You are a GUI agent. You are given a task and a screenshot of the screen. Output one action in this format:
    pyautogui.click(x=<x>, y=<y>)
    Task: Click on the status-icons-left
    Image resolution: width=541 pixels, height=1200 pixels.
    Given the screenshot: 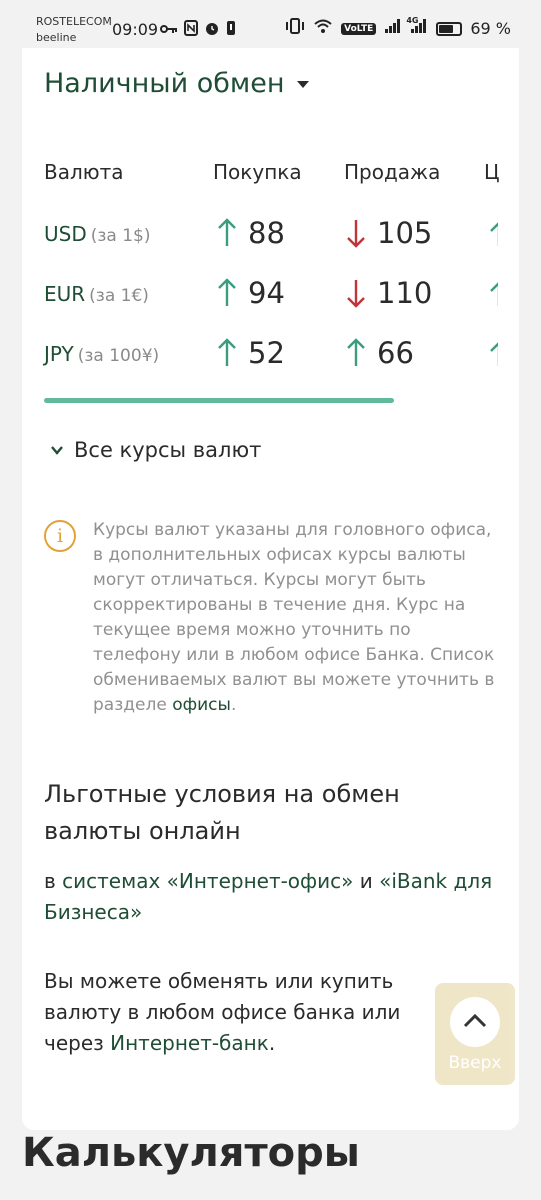 What is the action you would take?
    pyautogui.click(x=198, y=30)
    